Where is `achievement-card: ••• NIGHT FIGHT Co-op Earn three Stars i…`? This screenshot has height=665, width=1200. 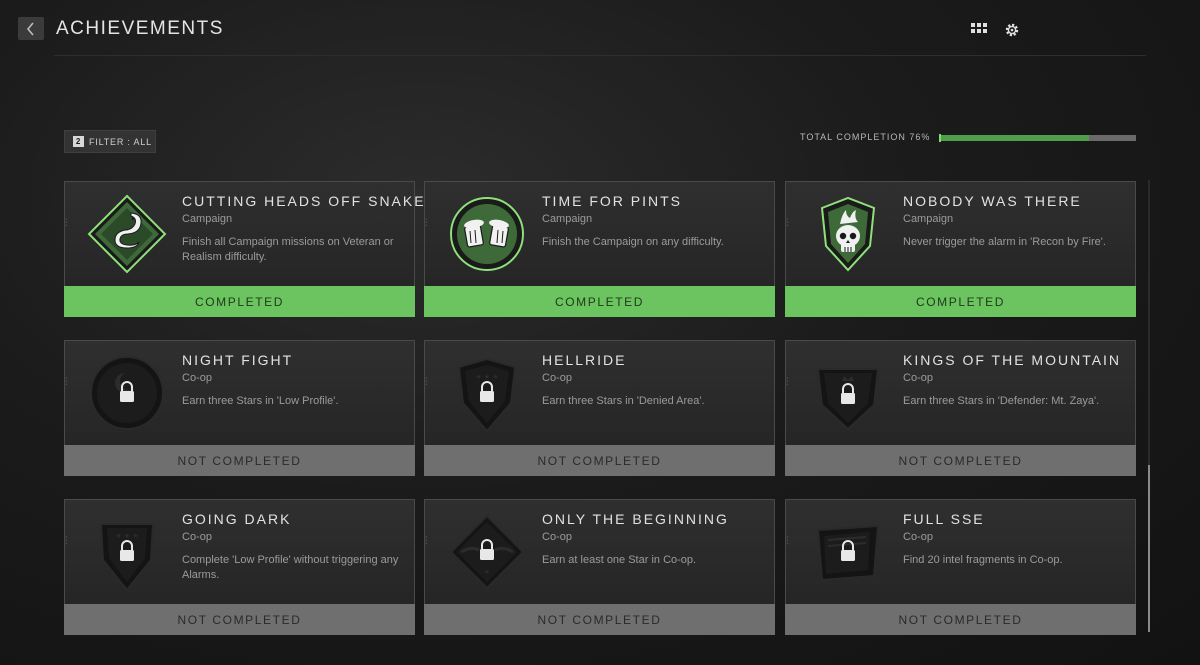 achievement-card: ••• NIGHT FIGHT Co-op Earn three Stars i… is located at coordinates (238, 408).